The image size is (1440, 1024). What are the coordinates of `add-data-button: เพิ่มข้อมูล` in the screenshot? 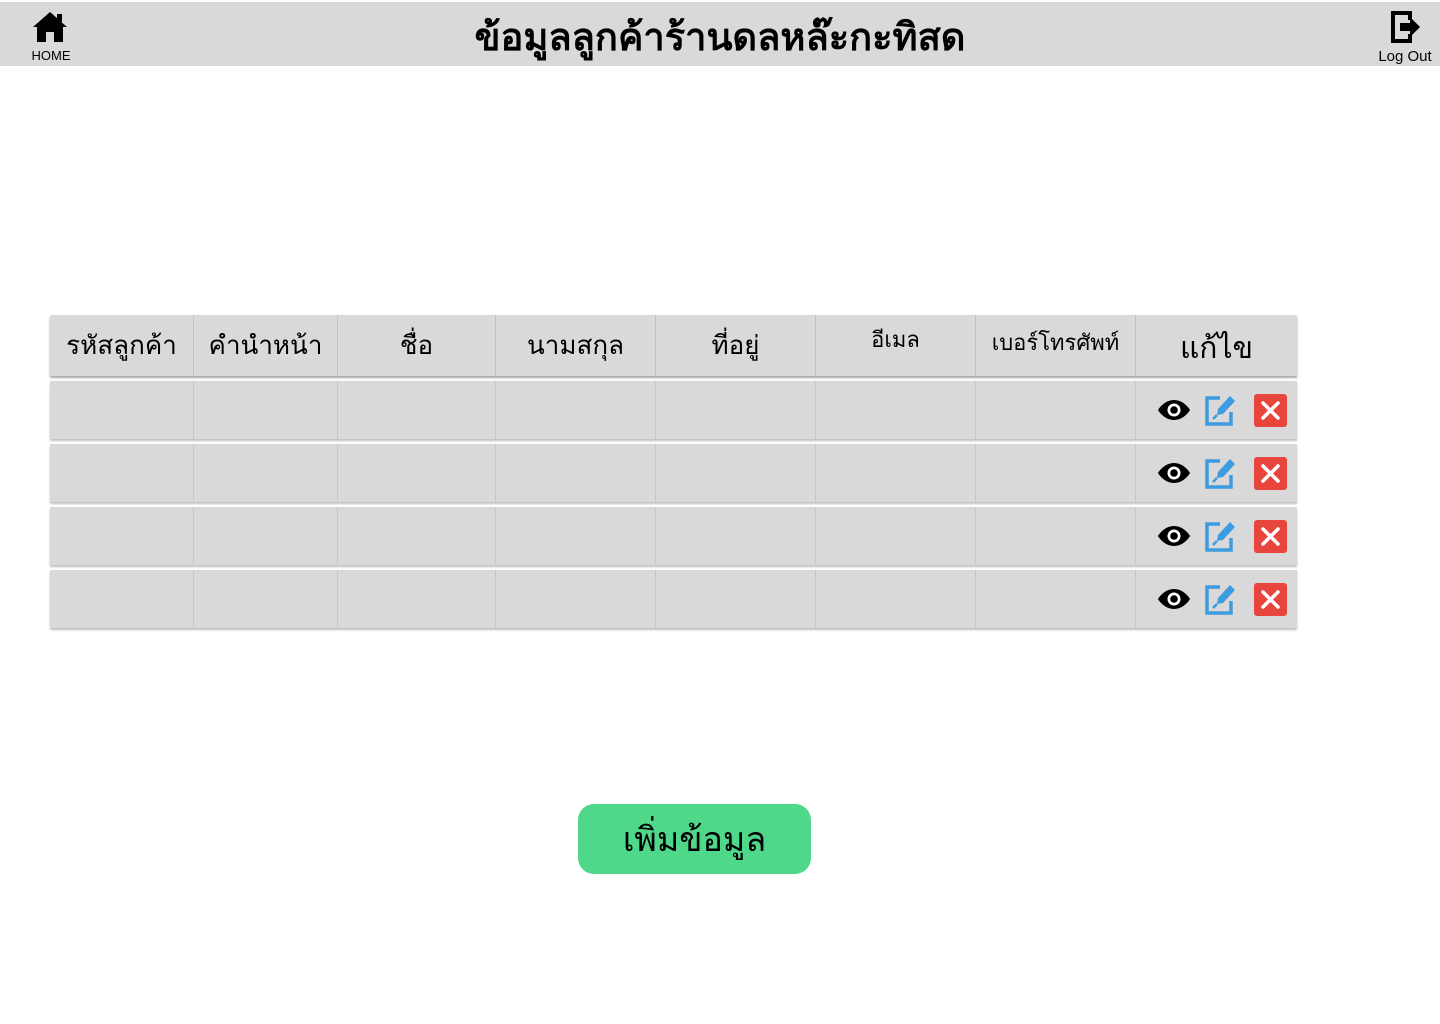 It's located at (694, 839).